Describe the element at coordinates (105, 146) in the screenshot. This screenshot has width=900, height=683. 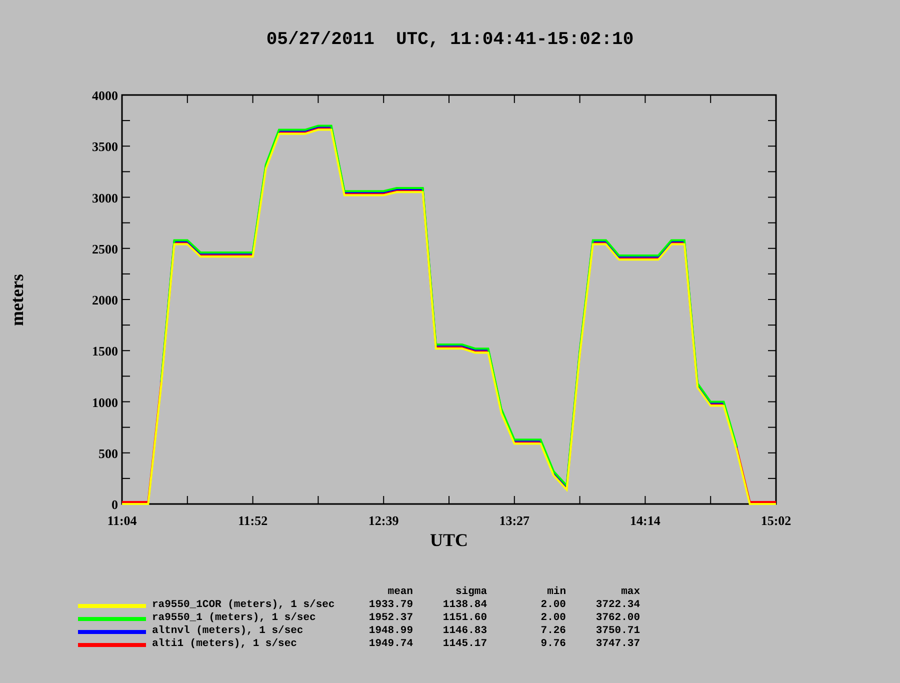
I see `y-tick-label: 3500` at that location.